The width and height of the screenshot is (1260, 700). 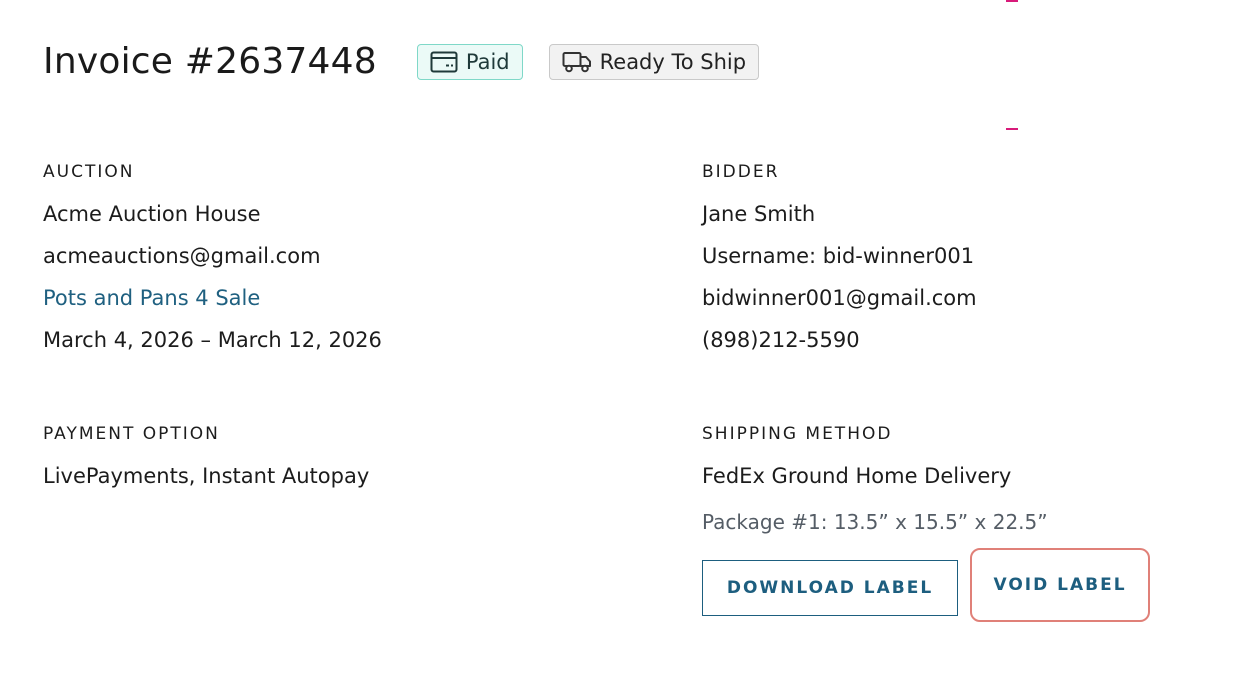 What do you see at coordinates (577, 62) in the screenshot?
I see `truck-icon` at bounding box center [577, 62].